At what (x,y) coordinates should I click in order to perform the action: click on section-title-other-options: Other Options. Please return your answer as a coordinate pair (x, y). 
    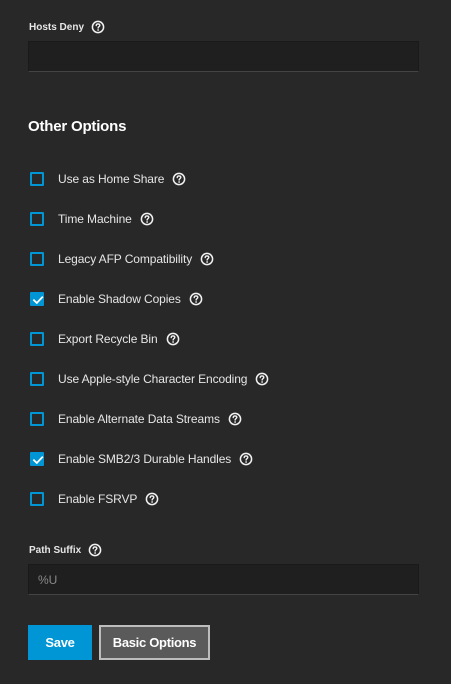
    Looking at the image, I should click on (77, 126).